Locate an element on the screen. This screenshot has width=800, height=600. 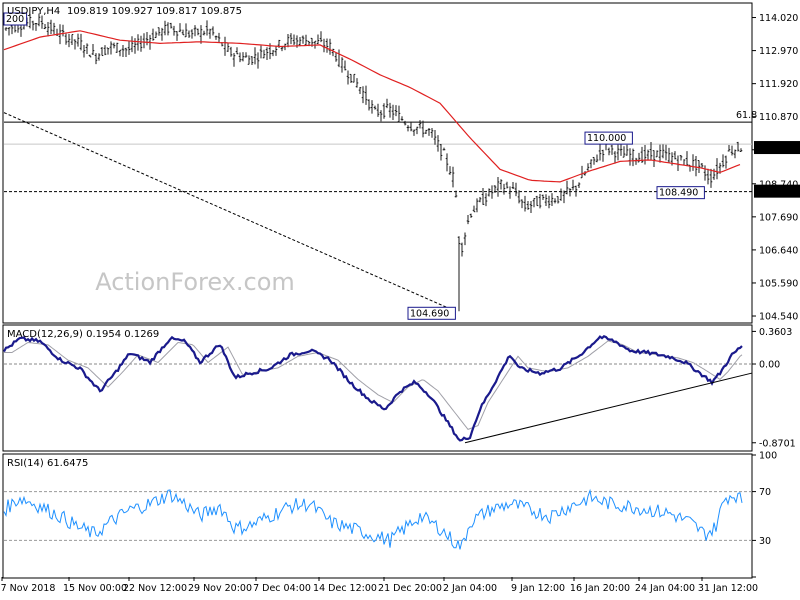
x-tick-label: 2 Jan 04:00 is located at coordinates (470, 588).